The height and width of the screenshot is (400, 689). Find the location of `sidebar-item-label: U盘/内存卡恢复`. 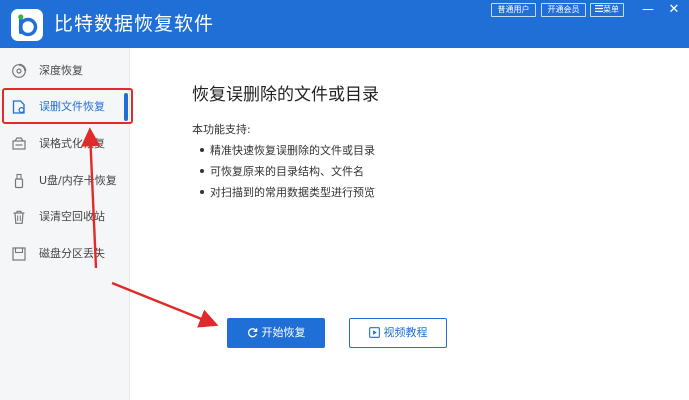

sidebar-item-label: U盘/内存卡恢复 is located at coordinates (78, 180).